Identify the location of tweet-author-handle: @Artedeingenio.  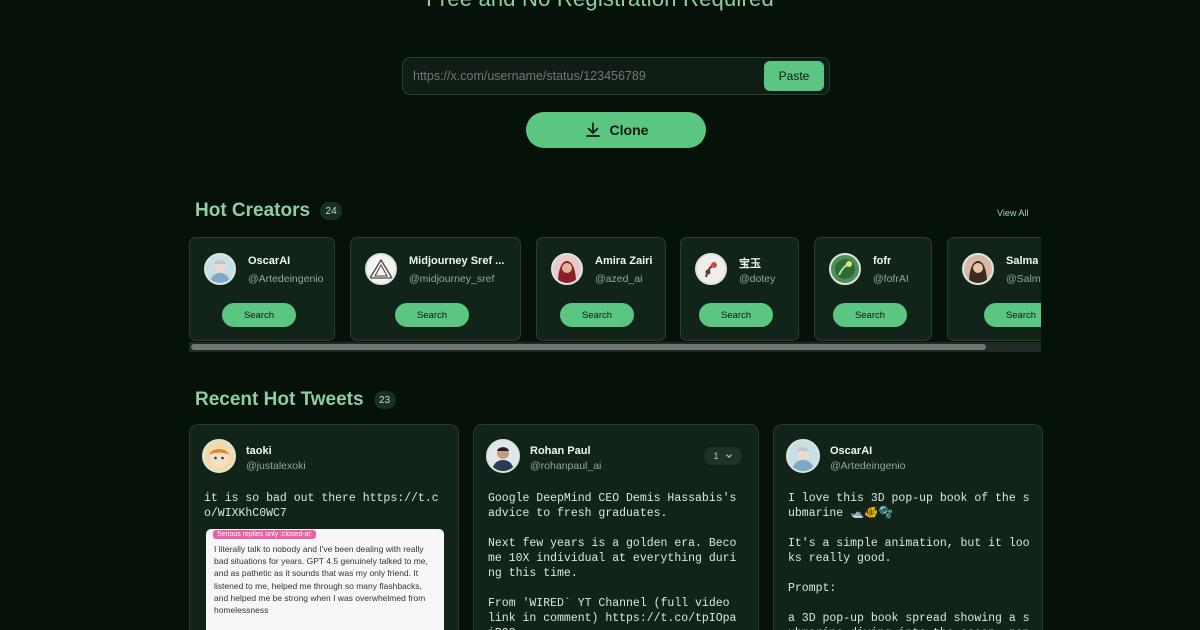
(868, 466).